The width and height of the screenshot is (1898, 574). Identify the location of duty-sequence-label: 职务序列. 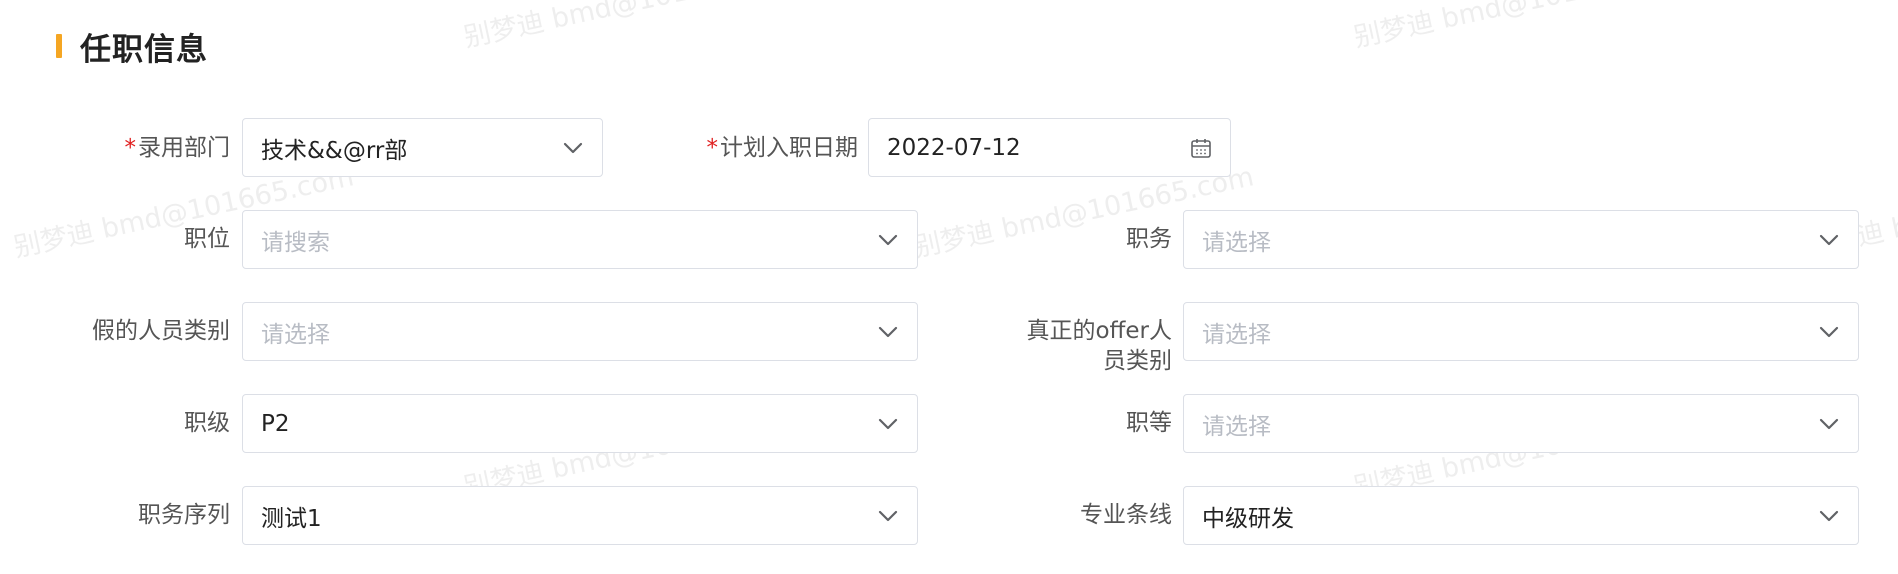
(184, 515).